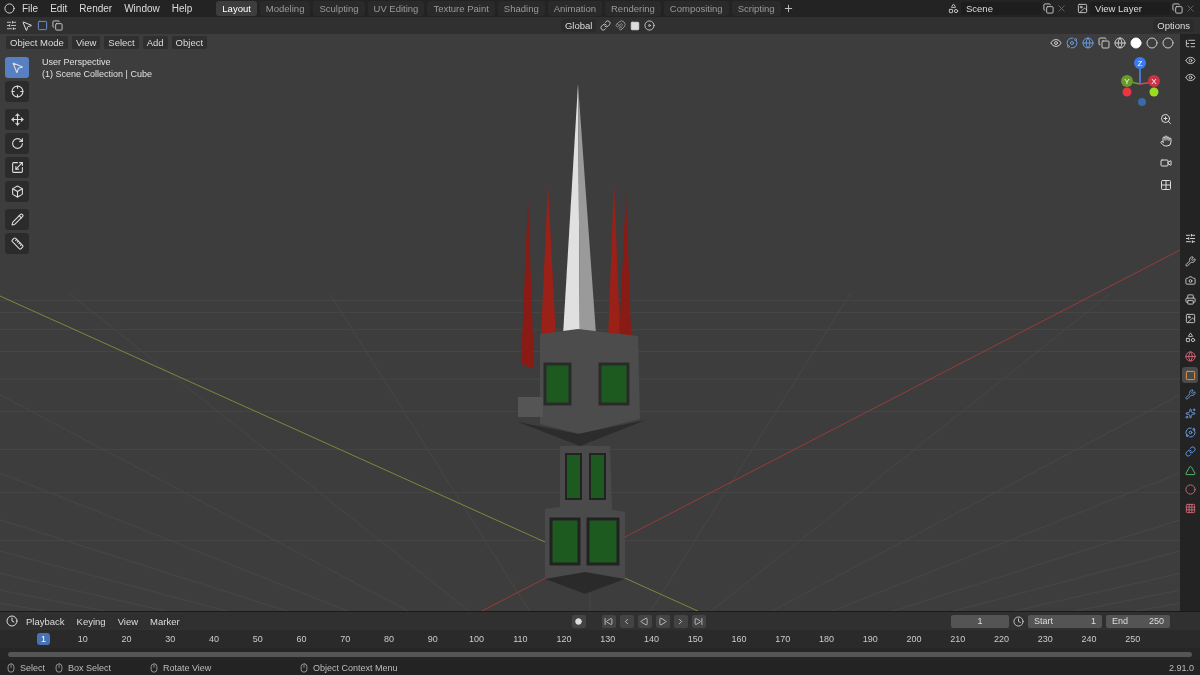 The image size is (1200, 675). I want to click on menu-item: Render, so click(96, 8).